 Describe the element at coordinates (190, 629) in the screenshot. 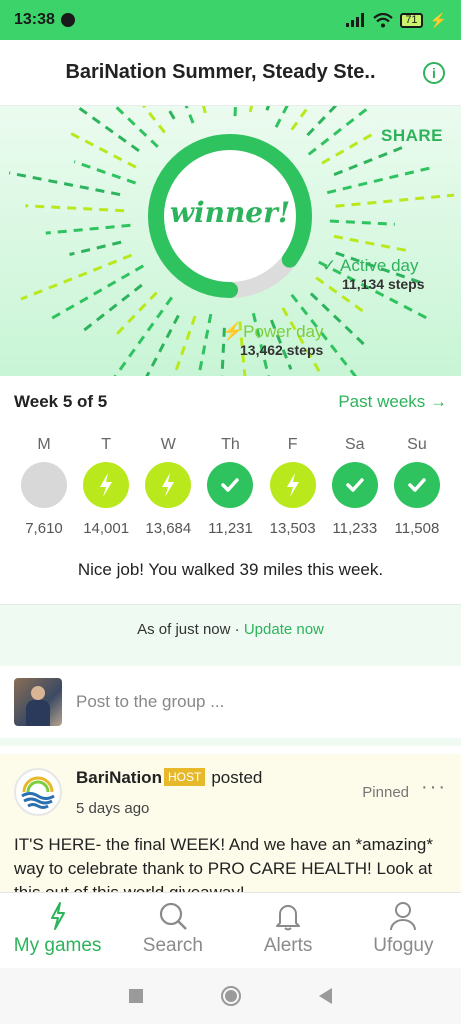

I see `sync-text: As of just now ·` at that location.